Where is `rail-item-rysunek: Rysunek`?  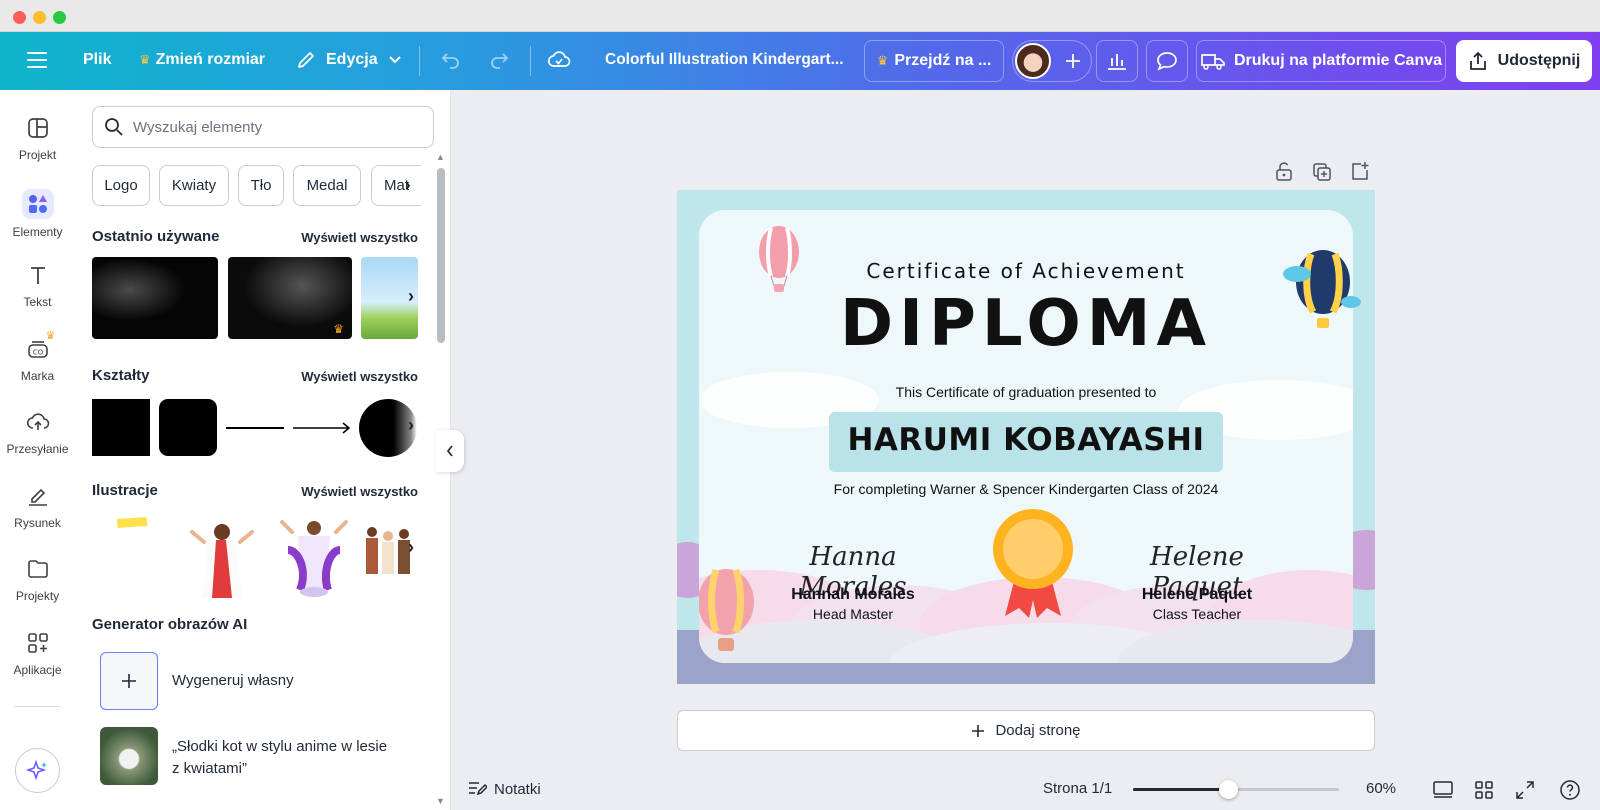 rail-item-rysunek: Rysunek is located at coordinates (37, 506).